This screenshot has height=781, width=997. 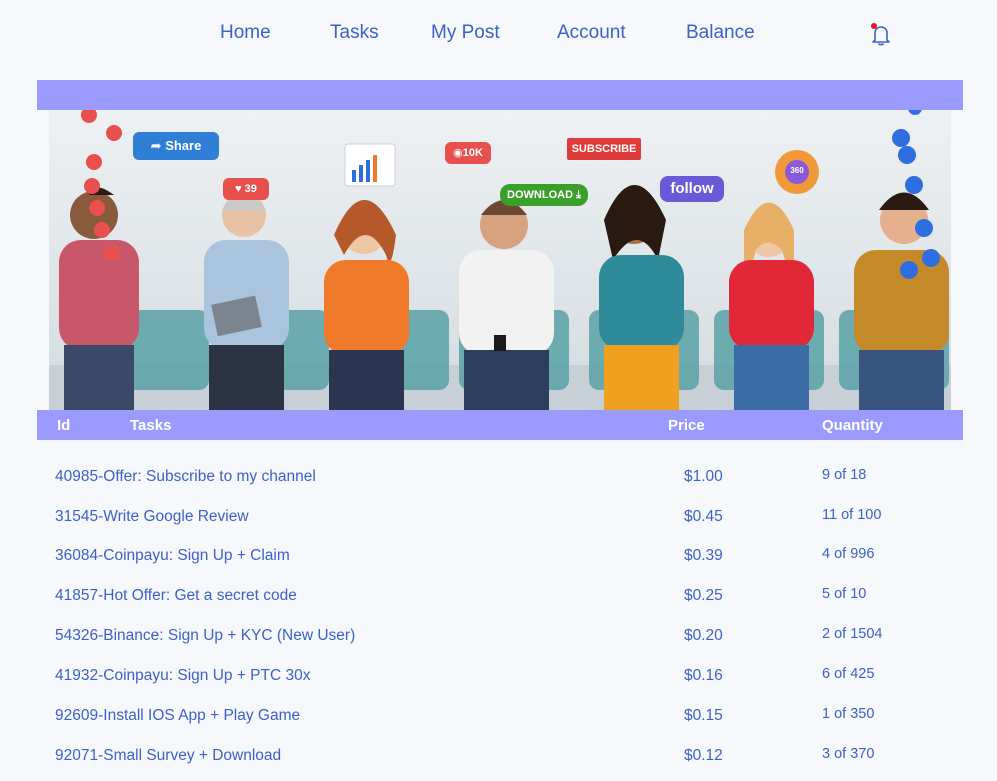 I want to click on views-badge: ◉10K, so click(x=468, y=153).